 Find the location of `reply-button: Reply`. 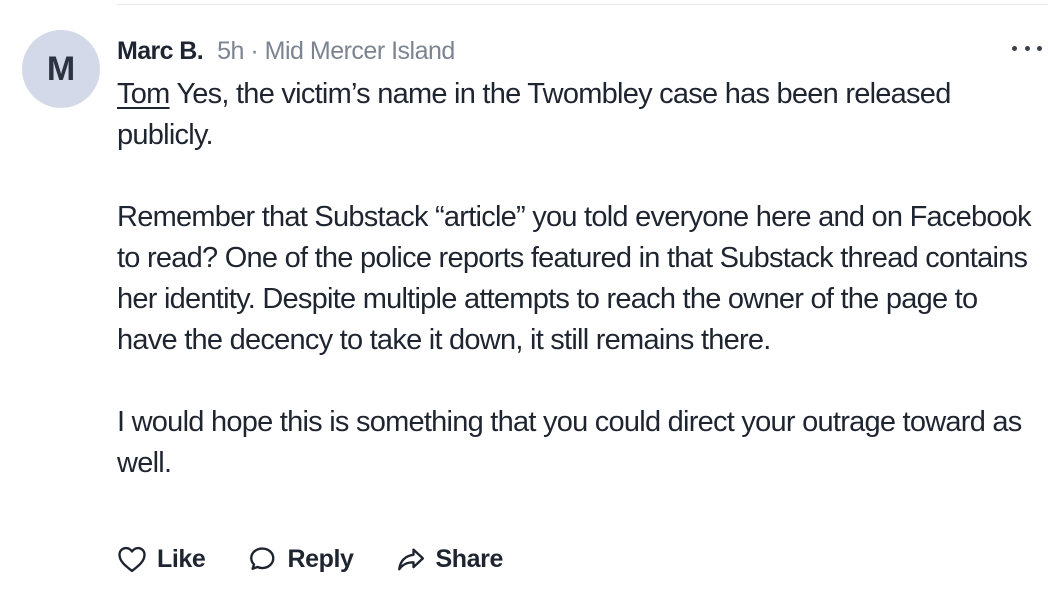

reply-button: Reply is located at coordinates (300, 559).